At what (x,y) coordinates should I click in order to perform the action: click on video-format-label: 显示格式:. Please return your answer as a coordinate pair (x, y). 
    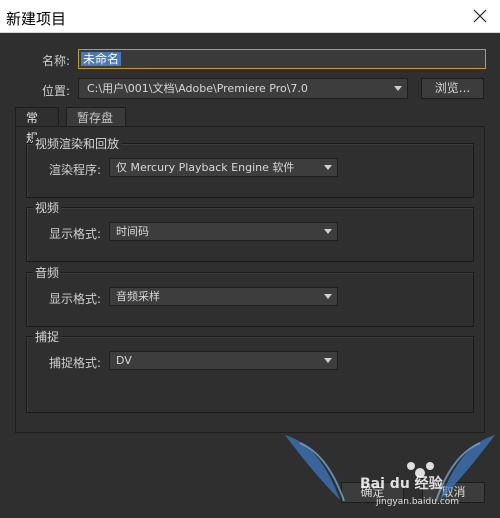
    Looking at the image, I should click on (75, 234).